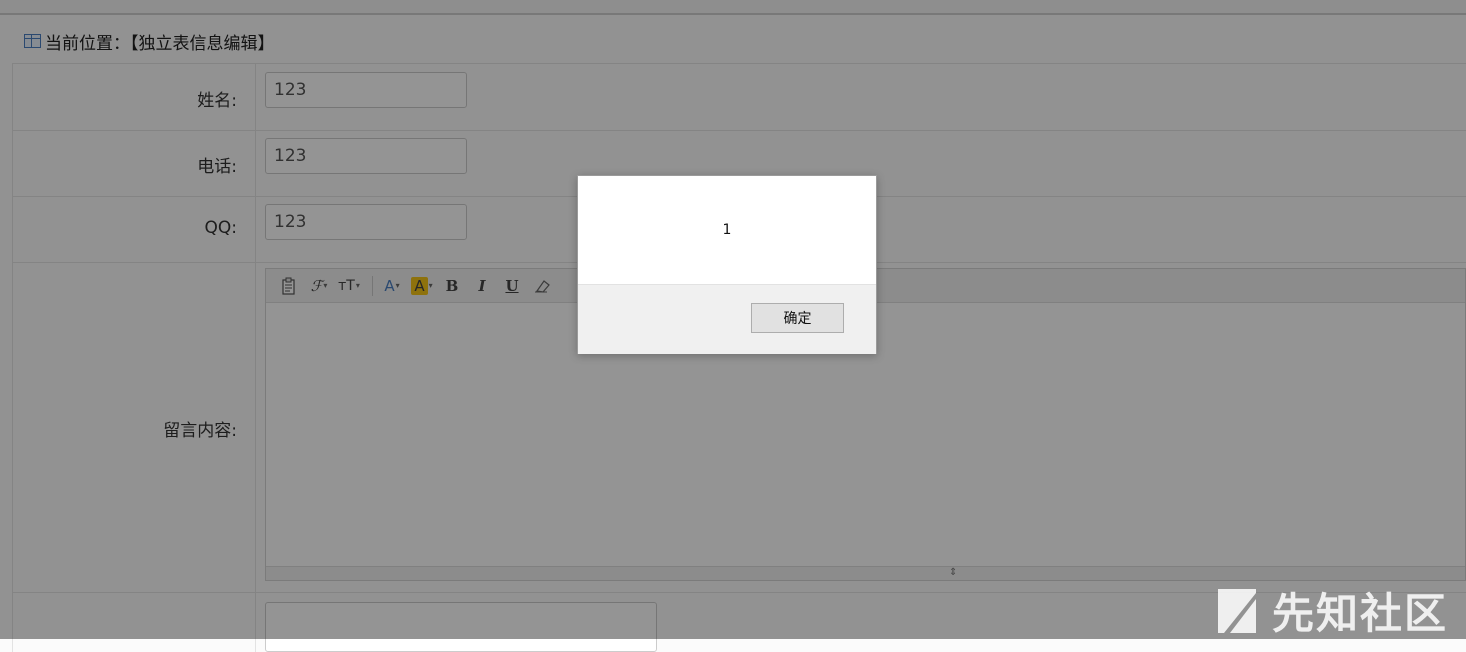 The width and height of the screenshot is (1466, 652). Describe the element at coordinates (727, 230) in the screenshot. I see `alert-message: 1` at that location.